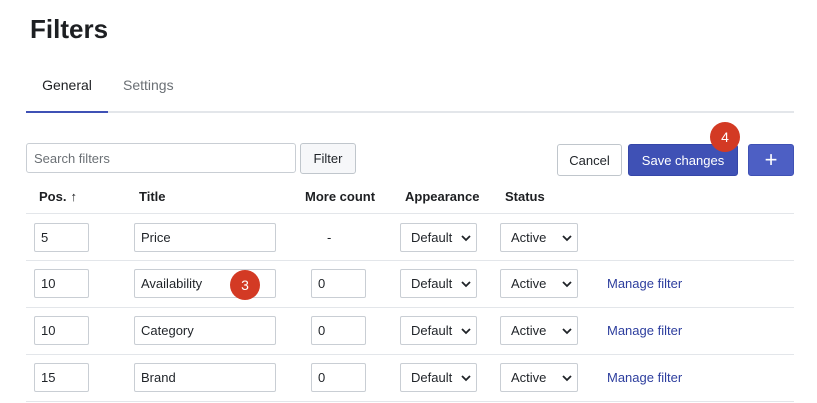  Describe the element at coordinates (340, 196) in the screenshot. I see `column-header-more-count: More count` at that location.